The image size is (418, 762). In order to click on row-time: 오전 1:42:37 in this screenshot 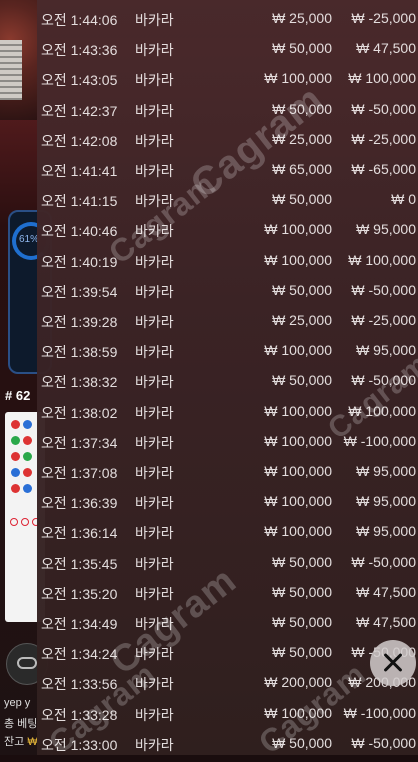, I will do `click(79, 110)`.